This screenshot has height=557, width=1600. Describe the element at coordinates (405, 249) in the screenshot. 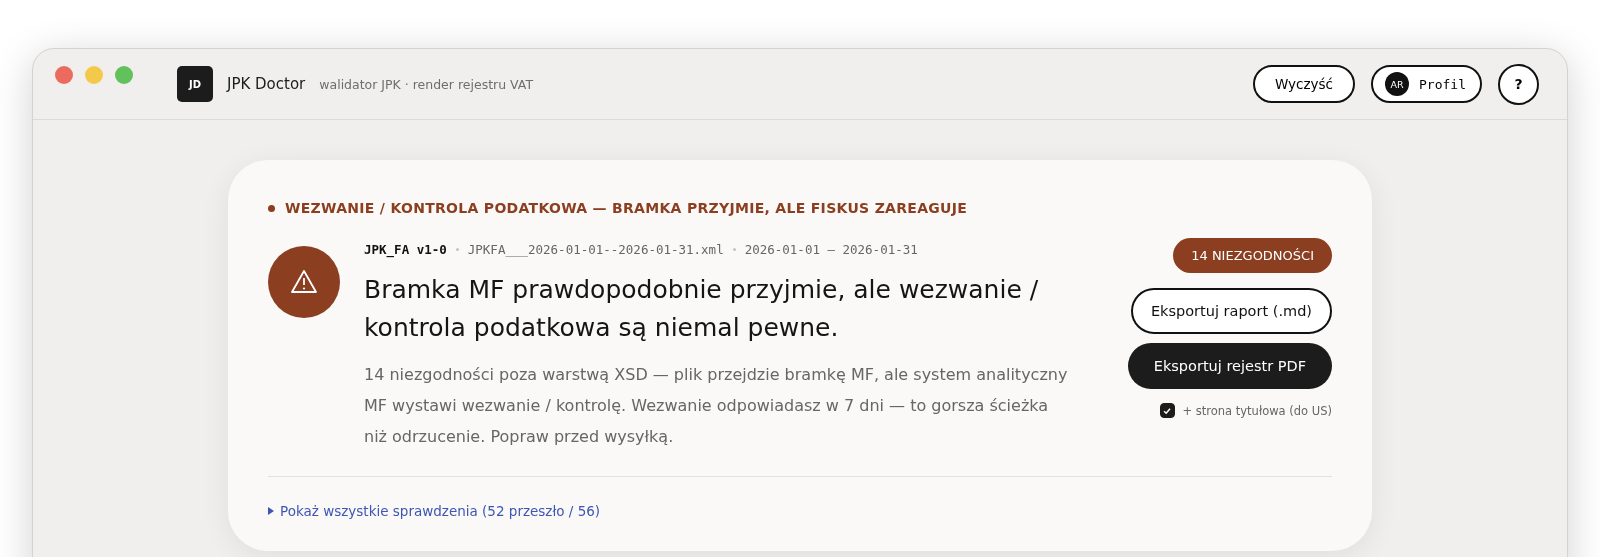

I see `file-meta: JPK_FA v1-0` at that location.